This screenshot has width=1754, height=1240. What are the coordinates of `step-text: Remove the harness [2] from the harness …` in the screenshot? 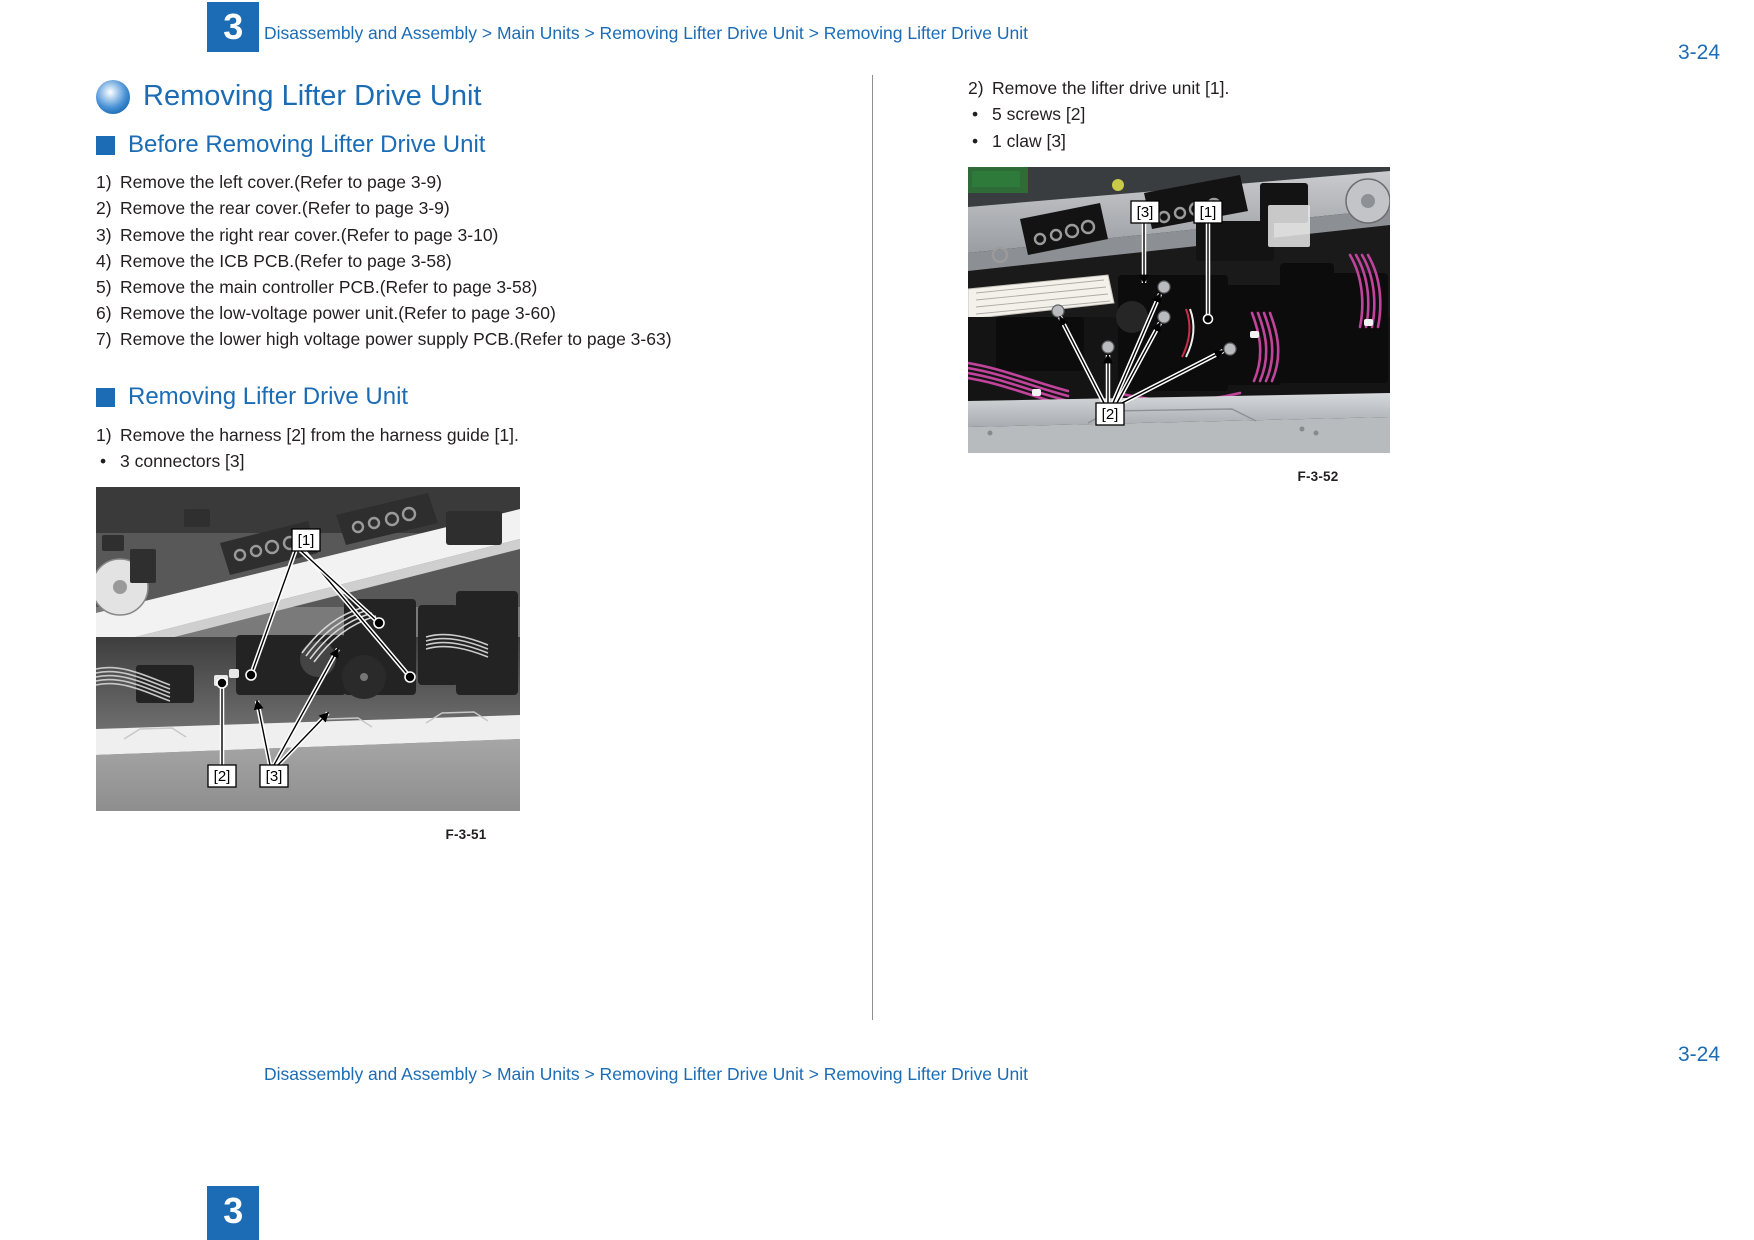 It's located at (319, 434).